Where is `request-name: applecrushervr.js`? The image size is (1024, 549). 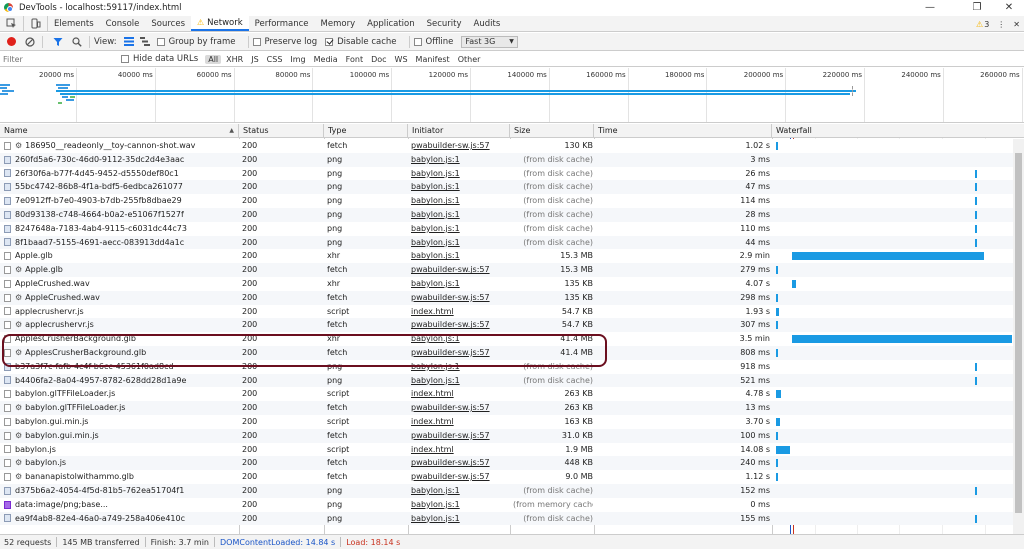 request-name: applecrushervr.js is located at coordinates (121, 312).